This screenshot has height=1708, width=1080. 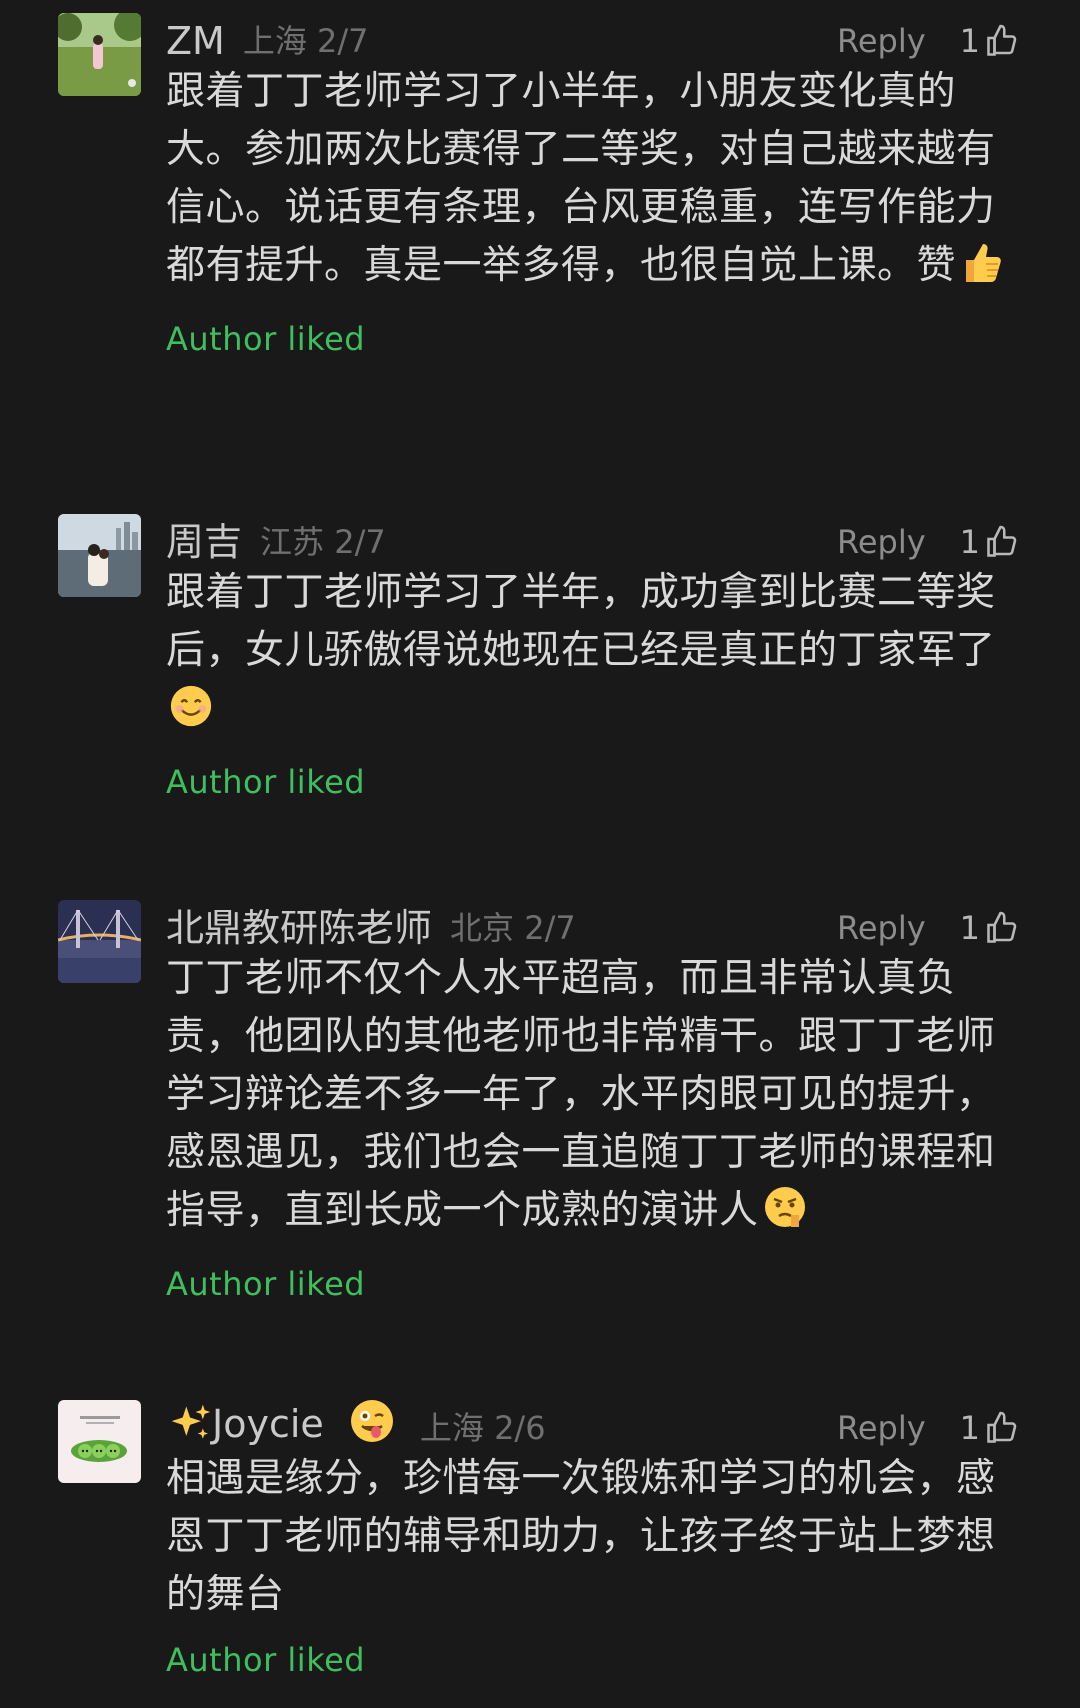 What do you see at coordinates (268, 1424) in the screenshot?
I see `commenter-name-text: Joycie` at bounding box center [268, 1424].